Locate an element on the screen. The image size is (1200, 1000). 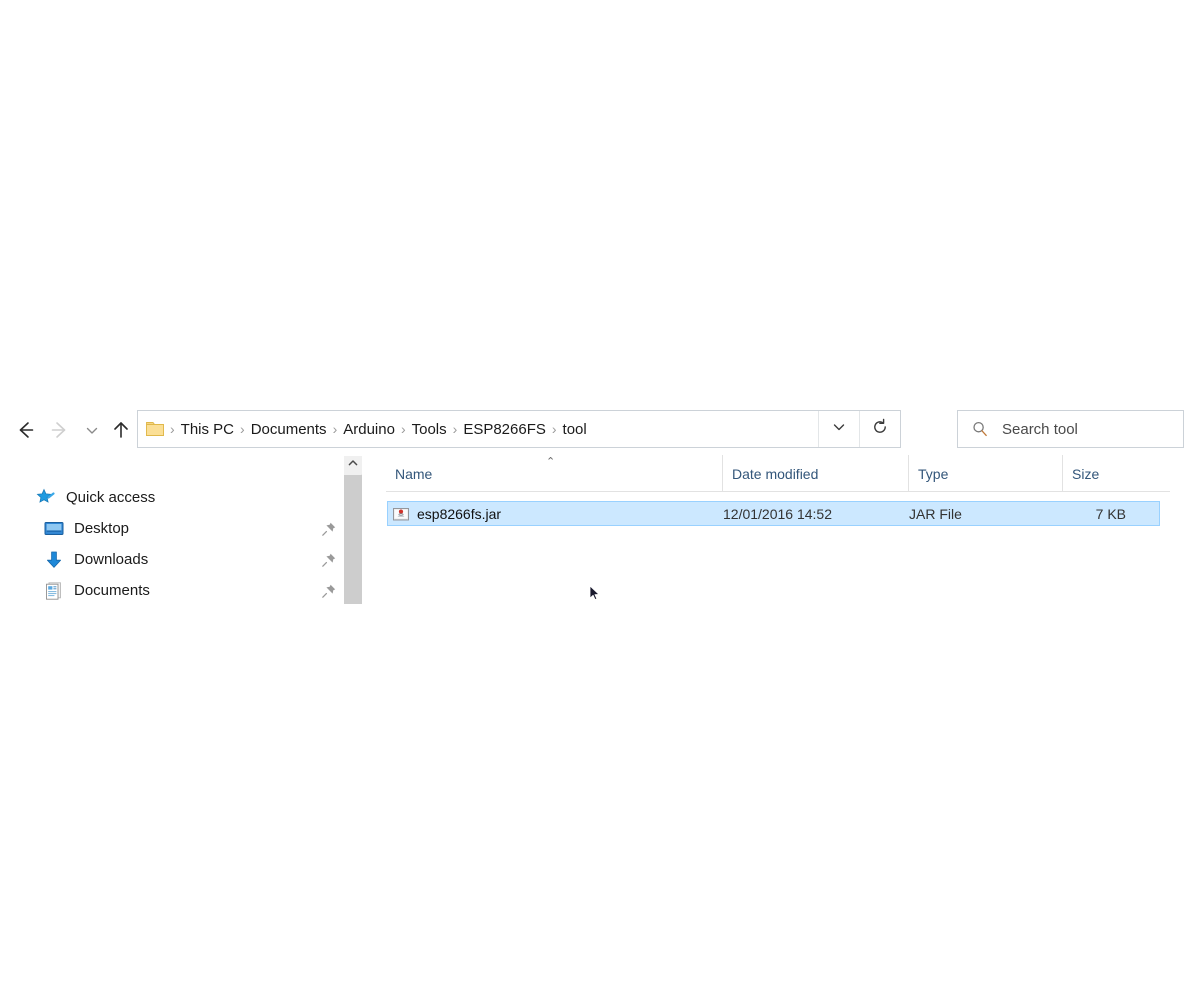
arrow-left-icon is located at coordinates (25, 430).